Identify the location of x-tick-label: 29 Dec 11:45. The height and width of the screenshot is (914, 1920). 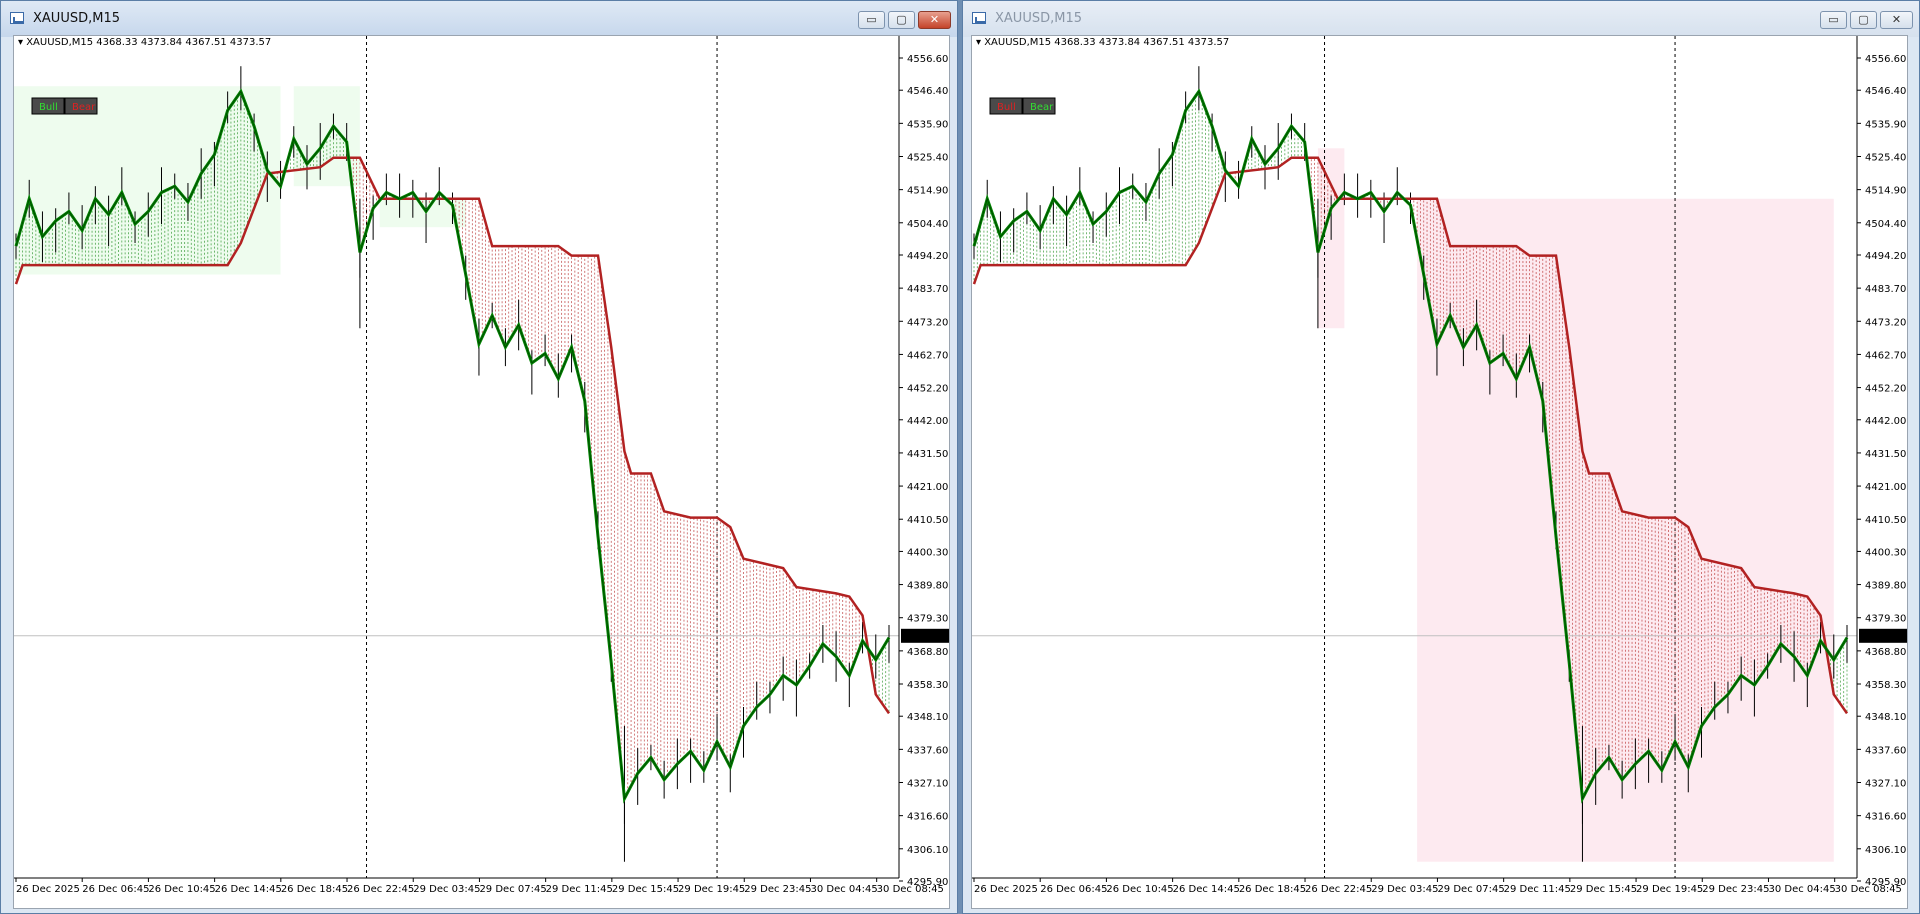
(1537, 889).